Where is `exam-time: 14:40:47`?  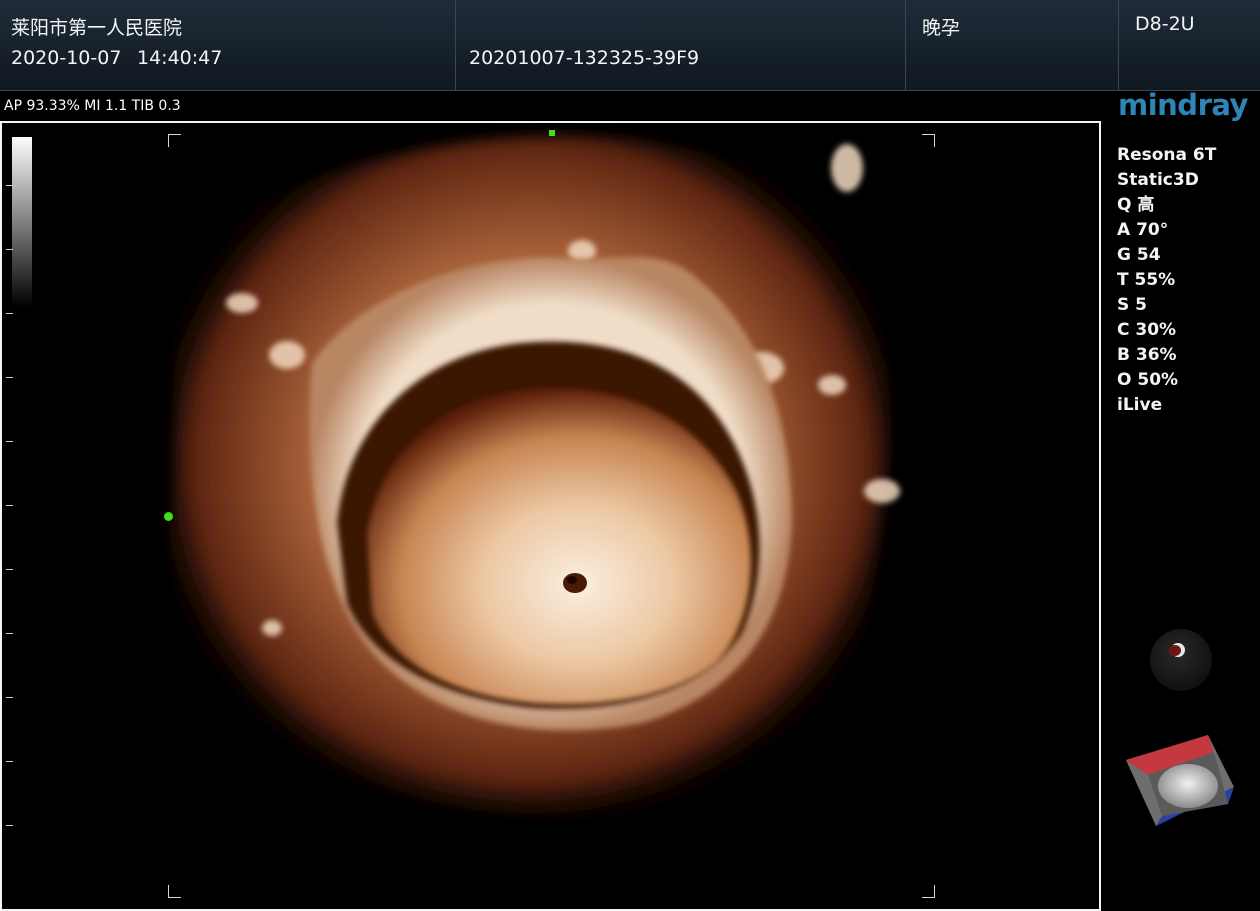 exam-time: 14:40:47 is located at coordinates (180, 58).